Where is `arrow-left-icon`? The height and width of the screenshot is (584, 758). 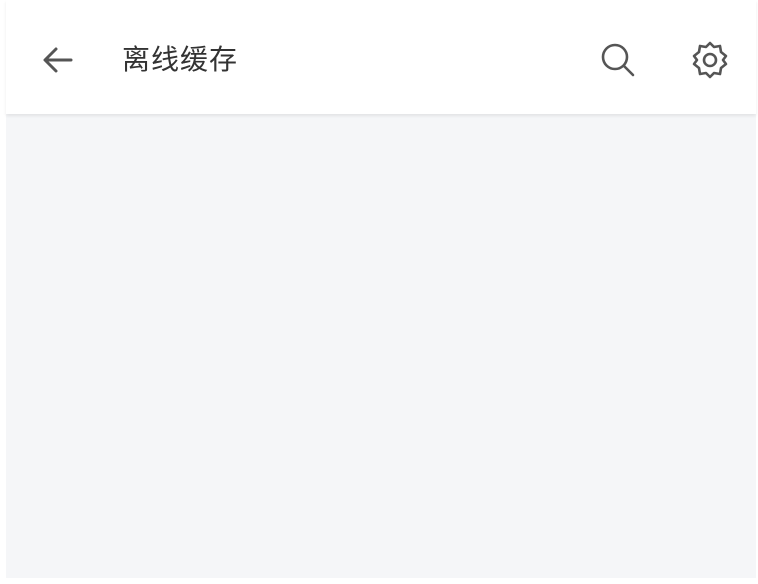 arrow-left-icon is located at coordinates (58, 60).